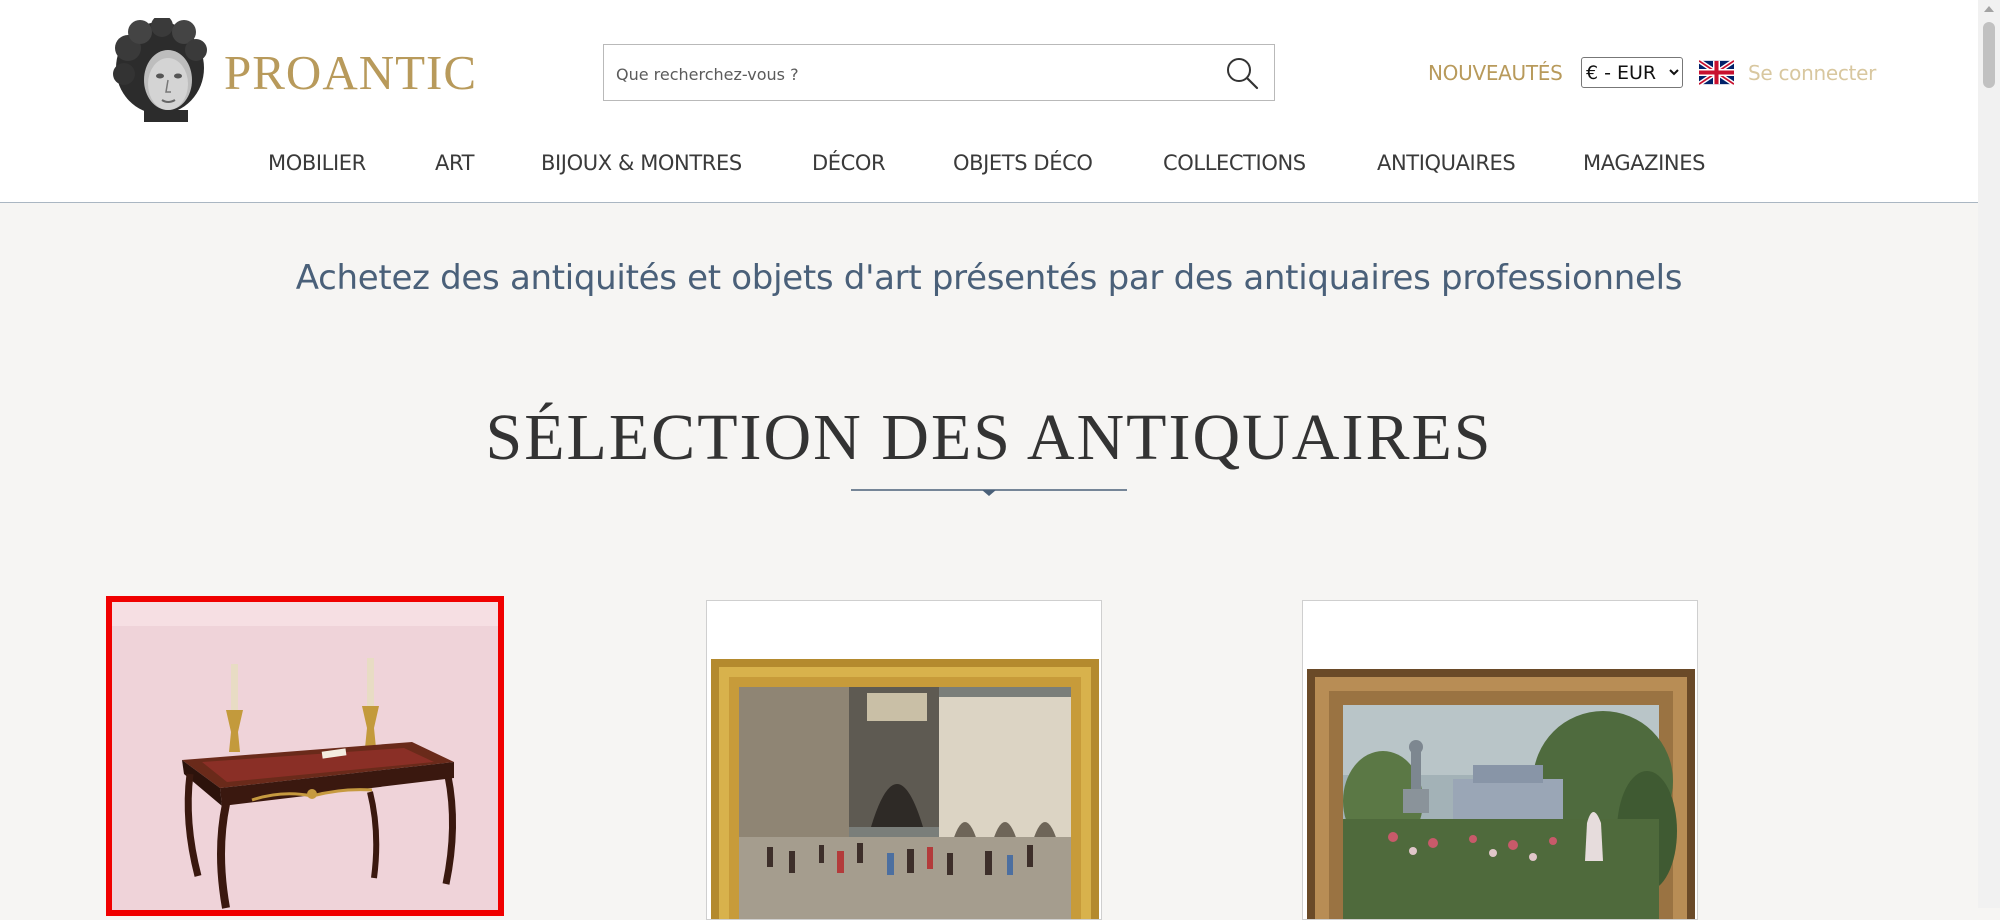  What do you see at coordinates (1242, 73) in the screenshot?
I see `search-icon` at bounding box center [1242, 73].